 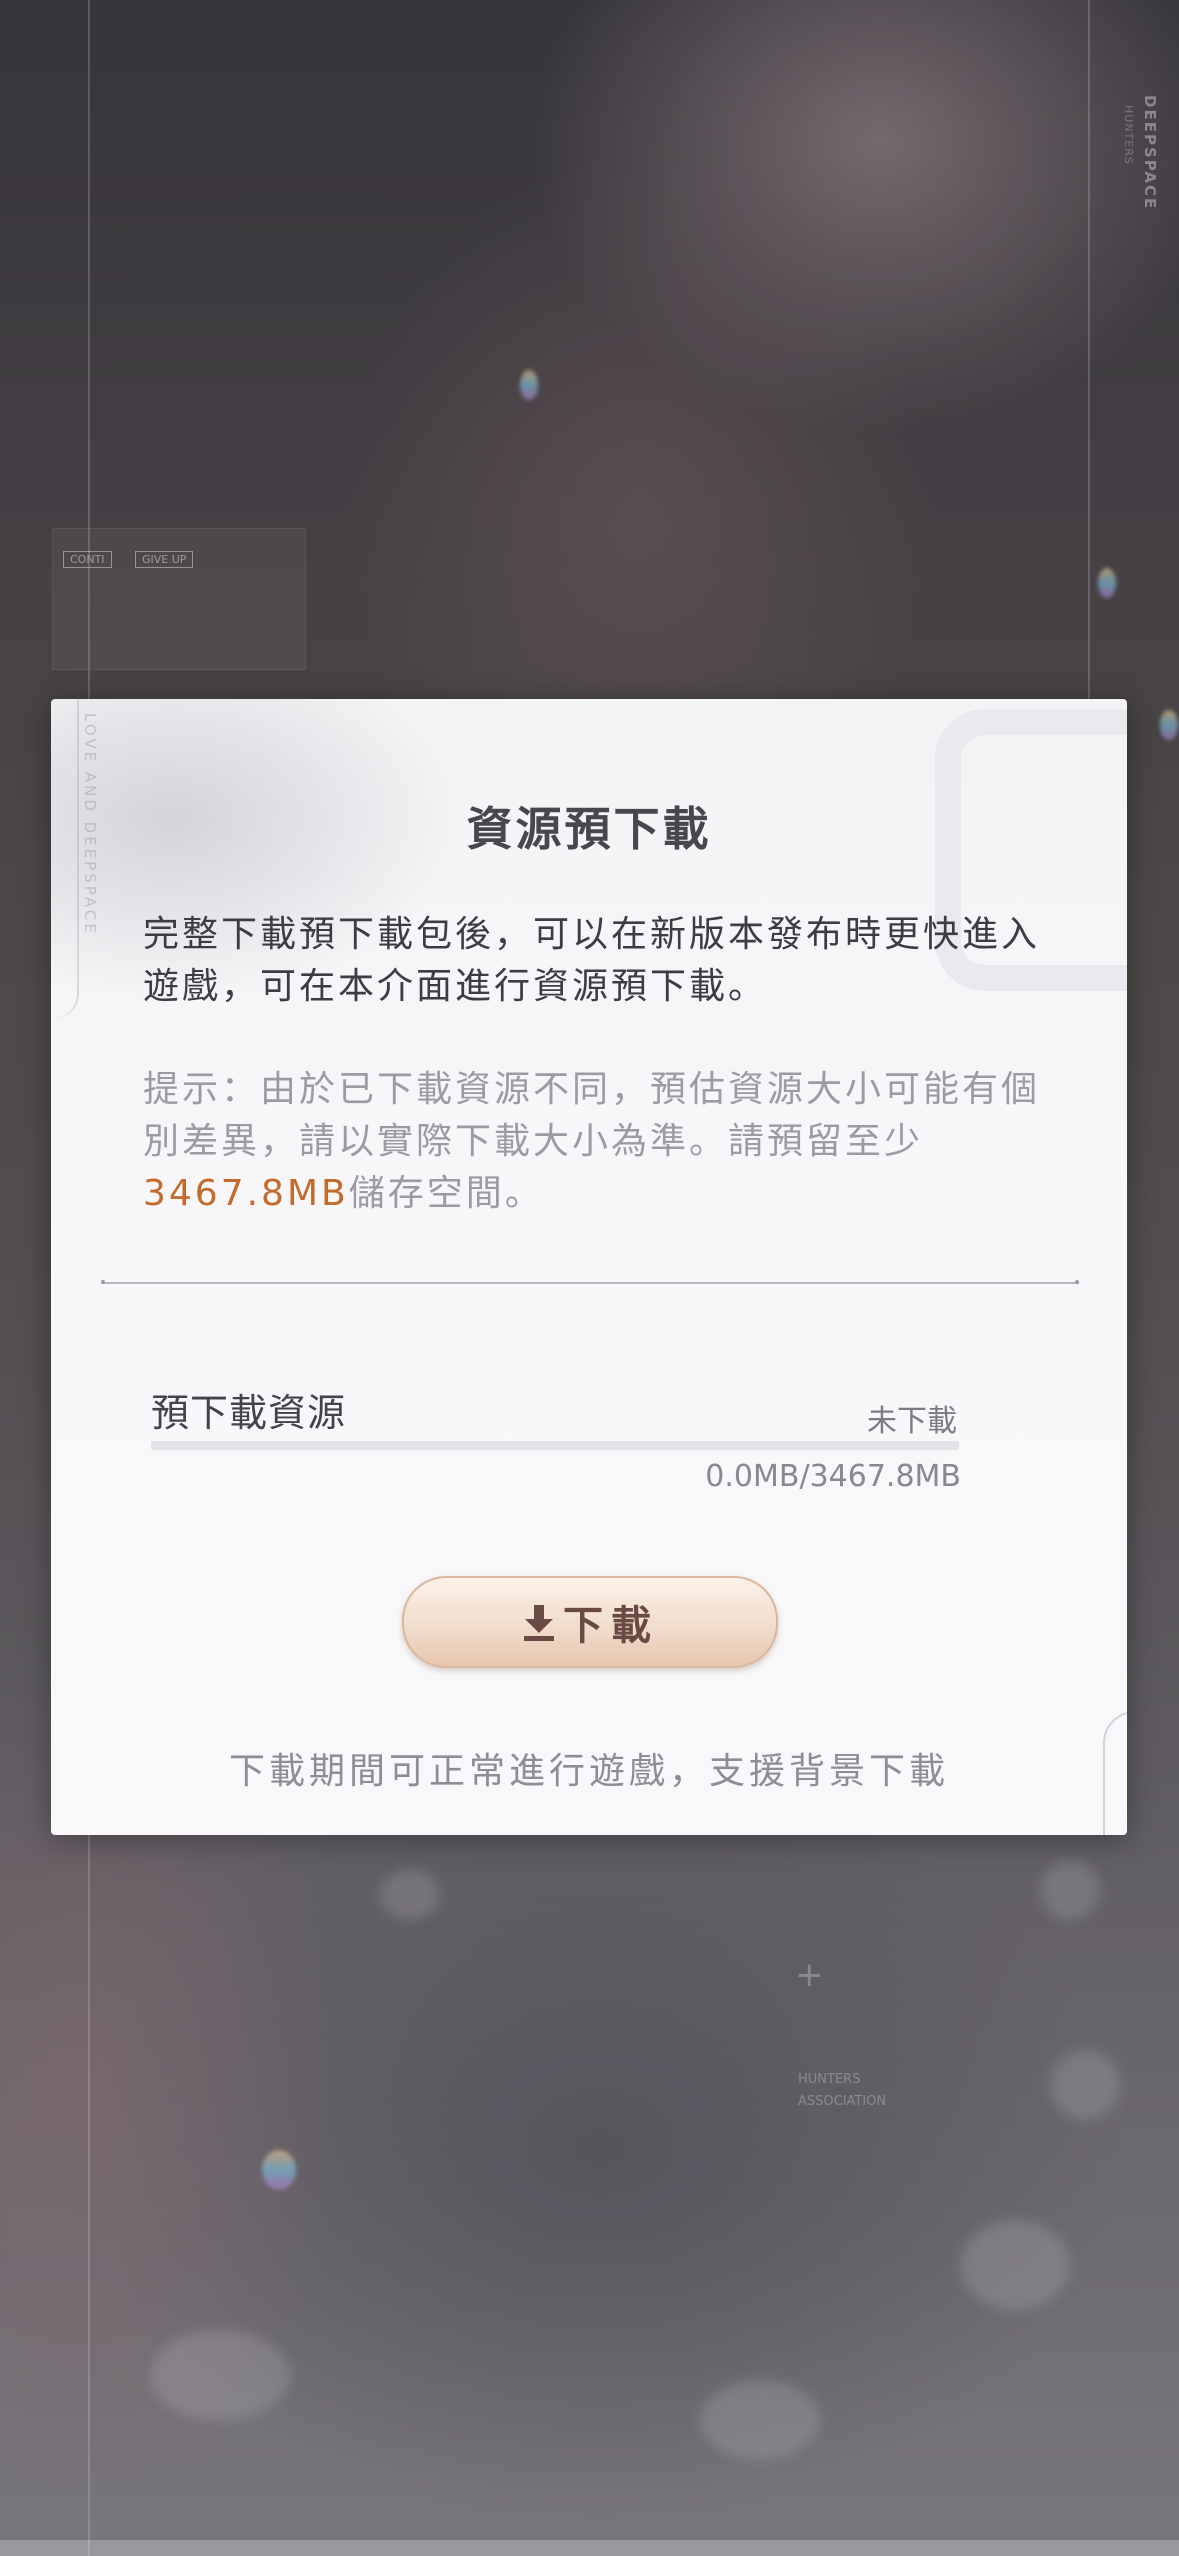 I want to click on download-icon, so click(x=539, y=1622).